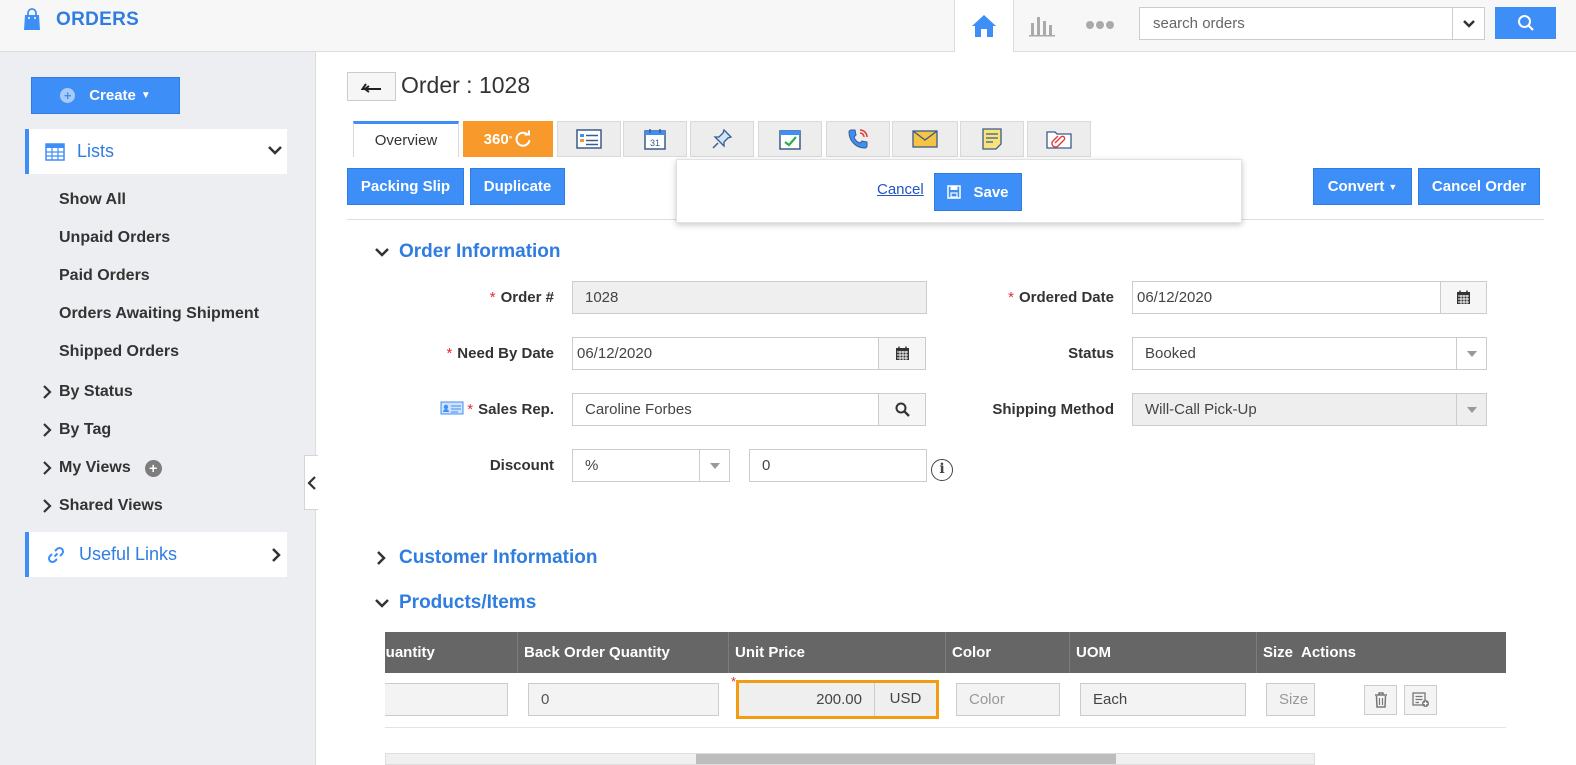 The width and height of the screenshot is (1576, 765). What do you see at coordinates (1163, 699) in the screenshot?
I see `uom-field: Each` at bounding box center [1163, 699].